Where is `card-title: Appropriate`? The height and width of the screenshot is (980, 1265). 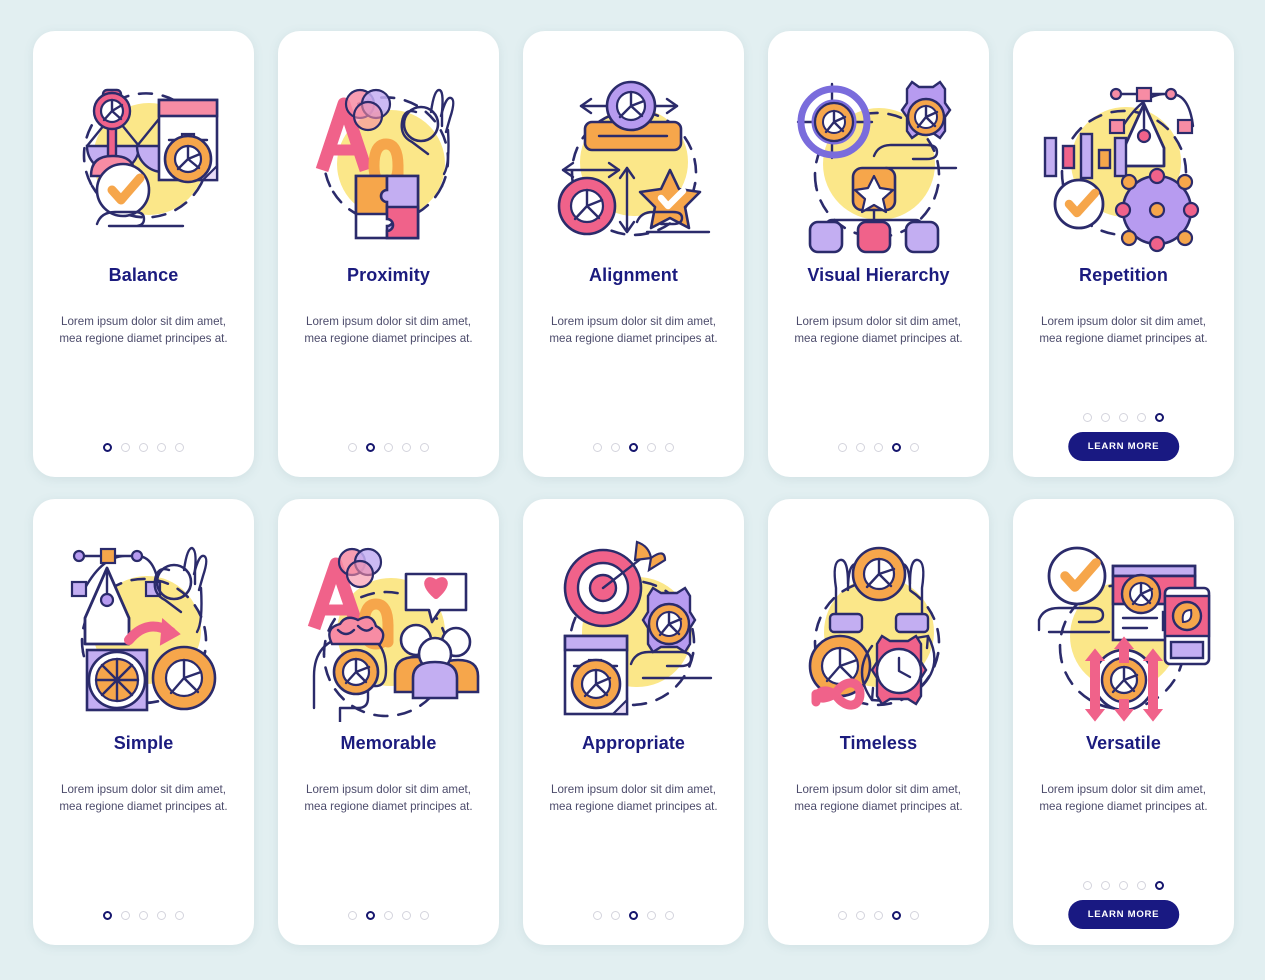
card-title: Appropriate is located at coordinates (633, 743).